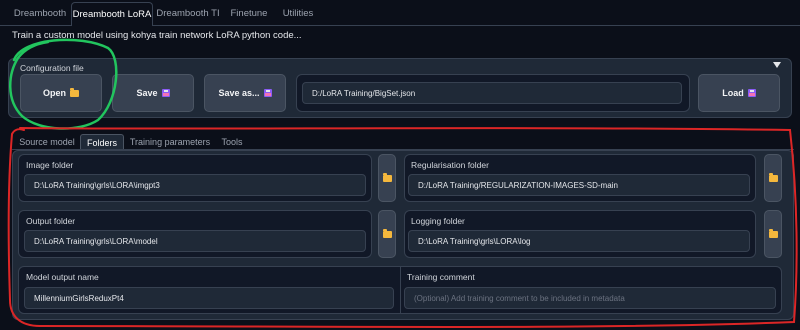  I want to click on tab-training-parameters: Training parameters, so click(170, 142).